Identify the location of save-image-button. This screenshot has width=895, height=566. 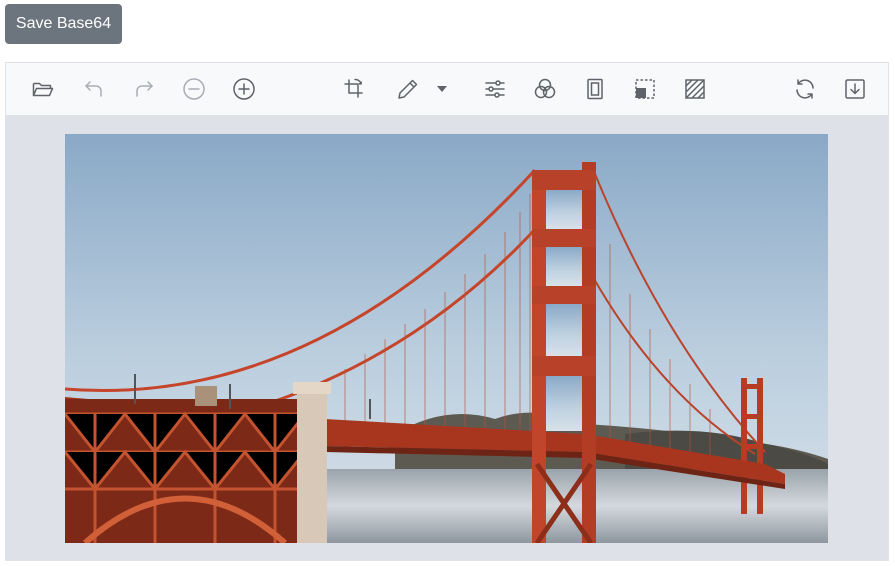
(855, 89).